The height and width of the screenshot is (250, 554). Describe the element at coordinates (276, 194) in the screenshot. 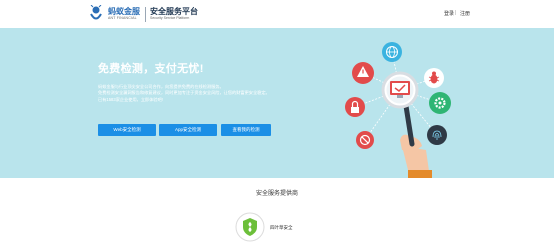

I see `providers-title: 安全服务提供商` at that location.